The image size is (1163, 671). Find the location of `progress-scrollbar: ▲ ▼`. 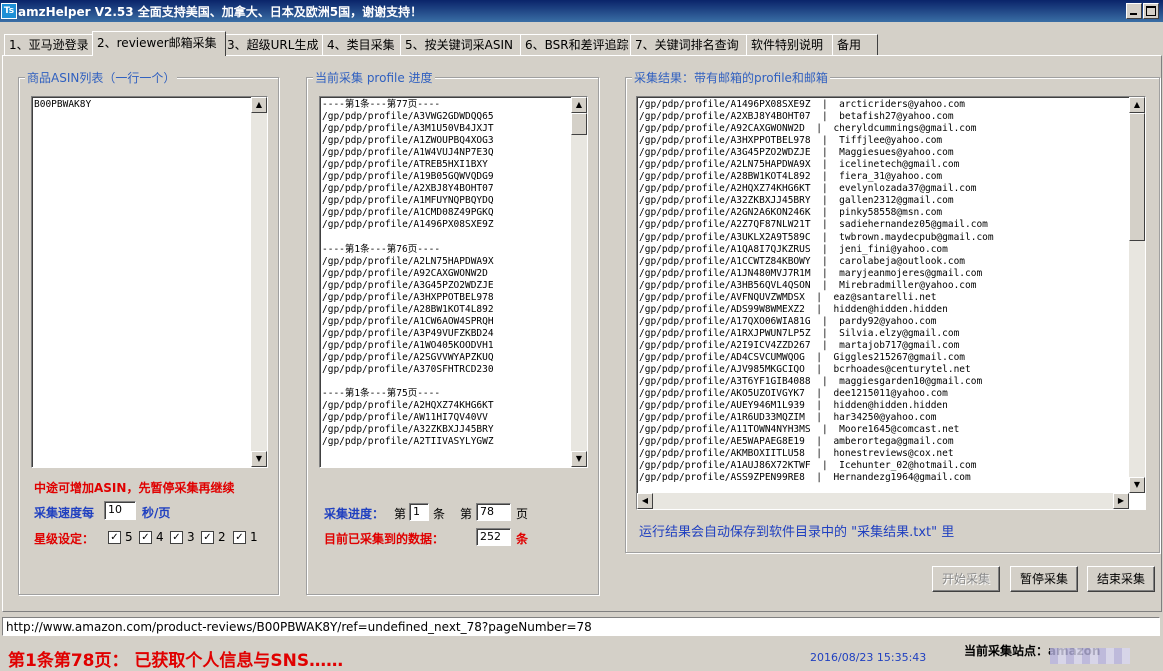

progress-scrollbar: ▲ ▼ is located at coordinates (579, 282).